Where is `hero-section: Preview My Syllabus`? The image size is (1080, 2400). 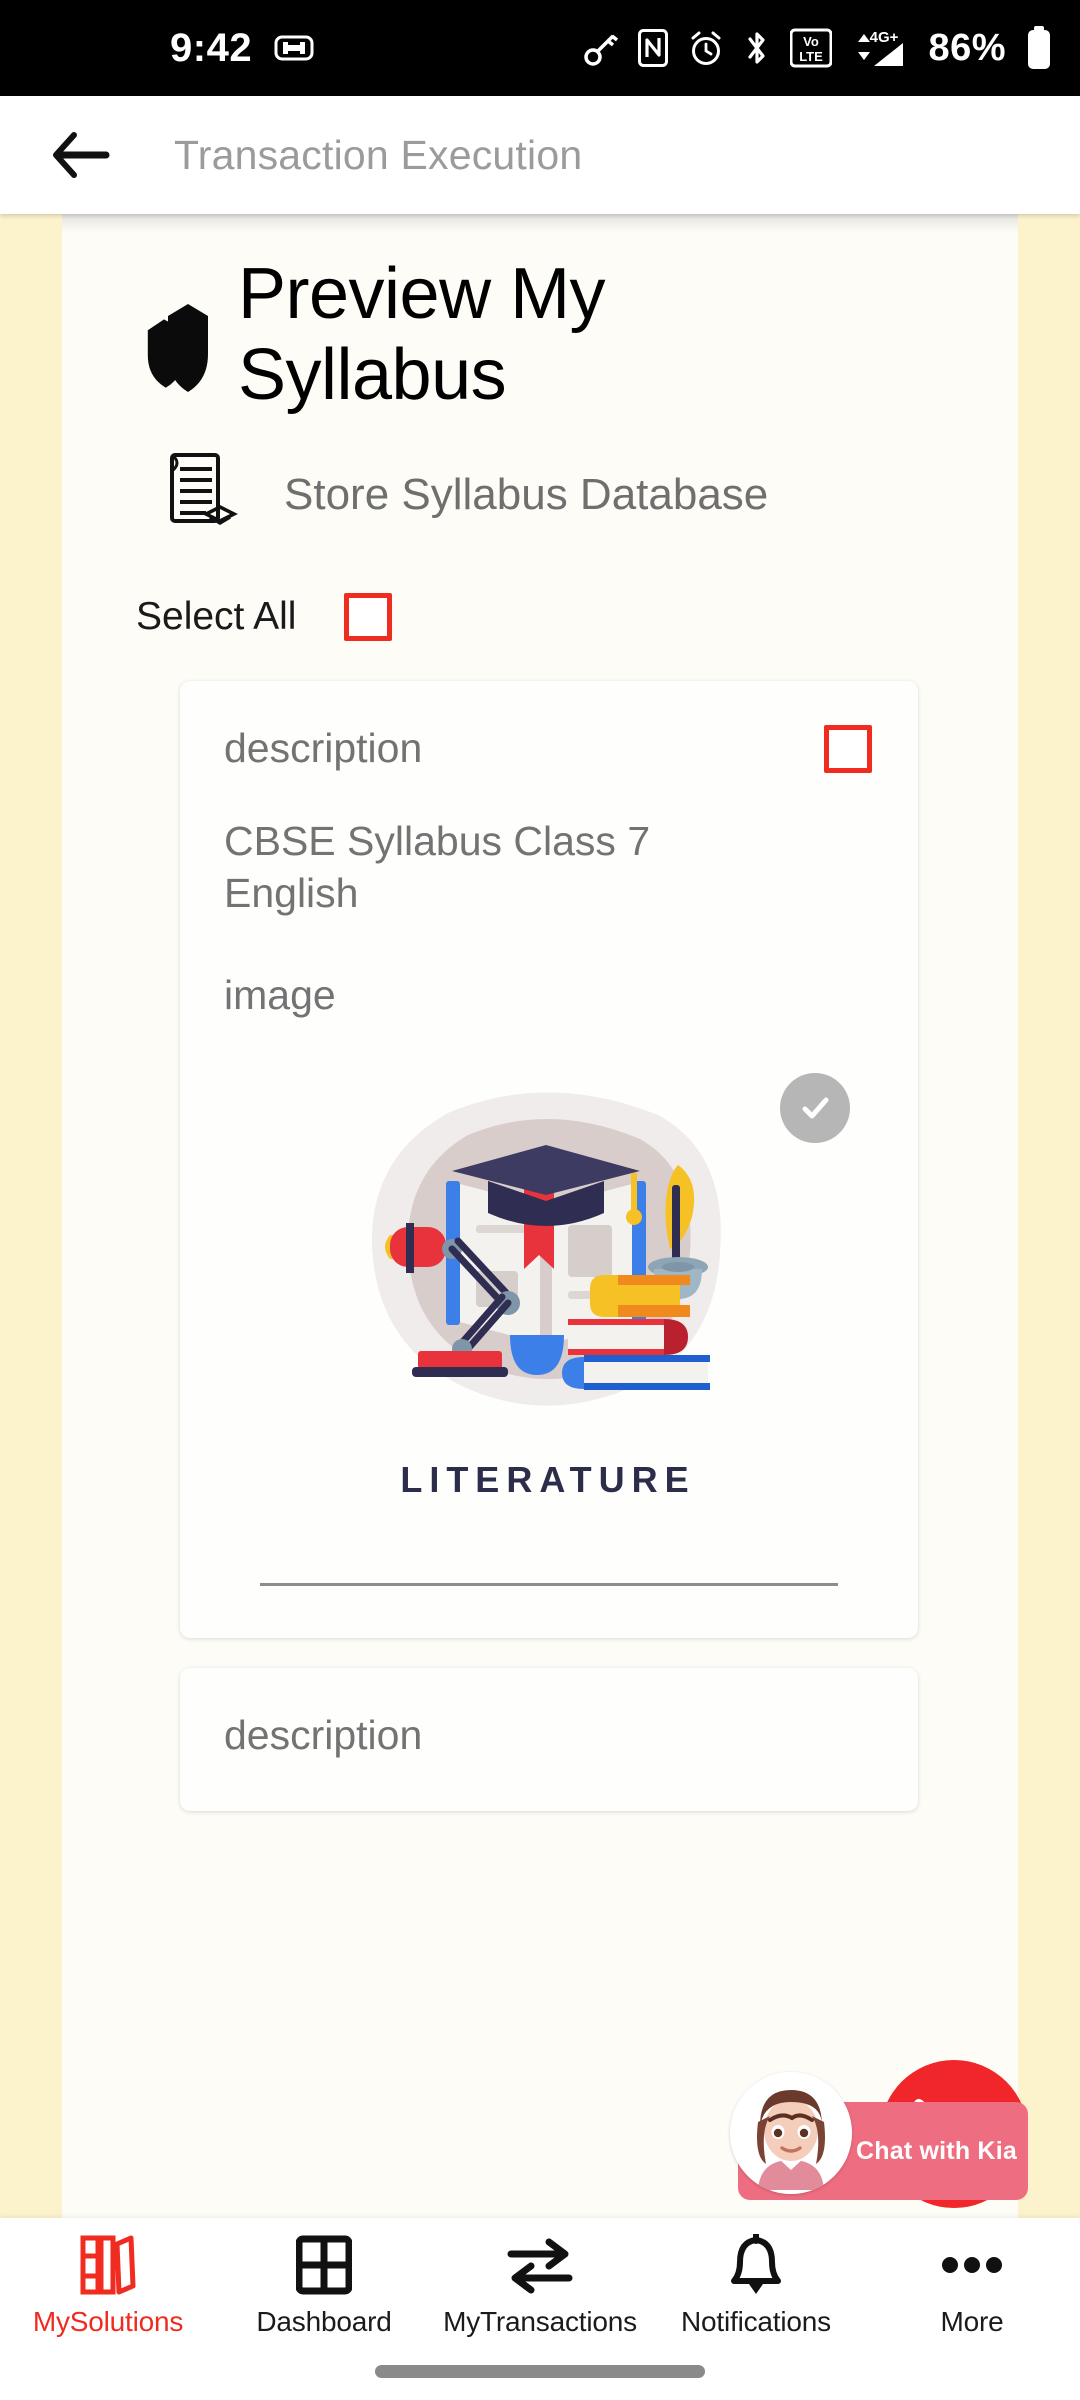 hero-section: Preview My Syllabus is located at coordinates (540, 317).